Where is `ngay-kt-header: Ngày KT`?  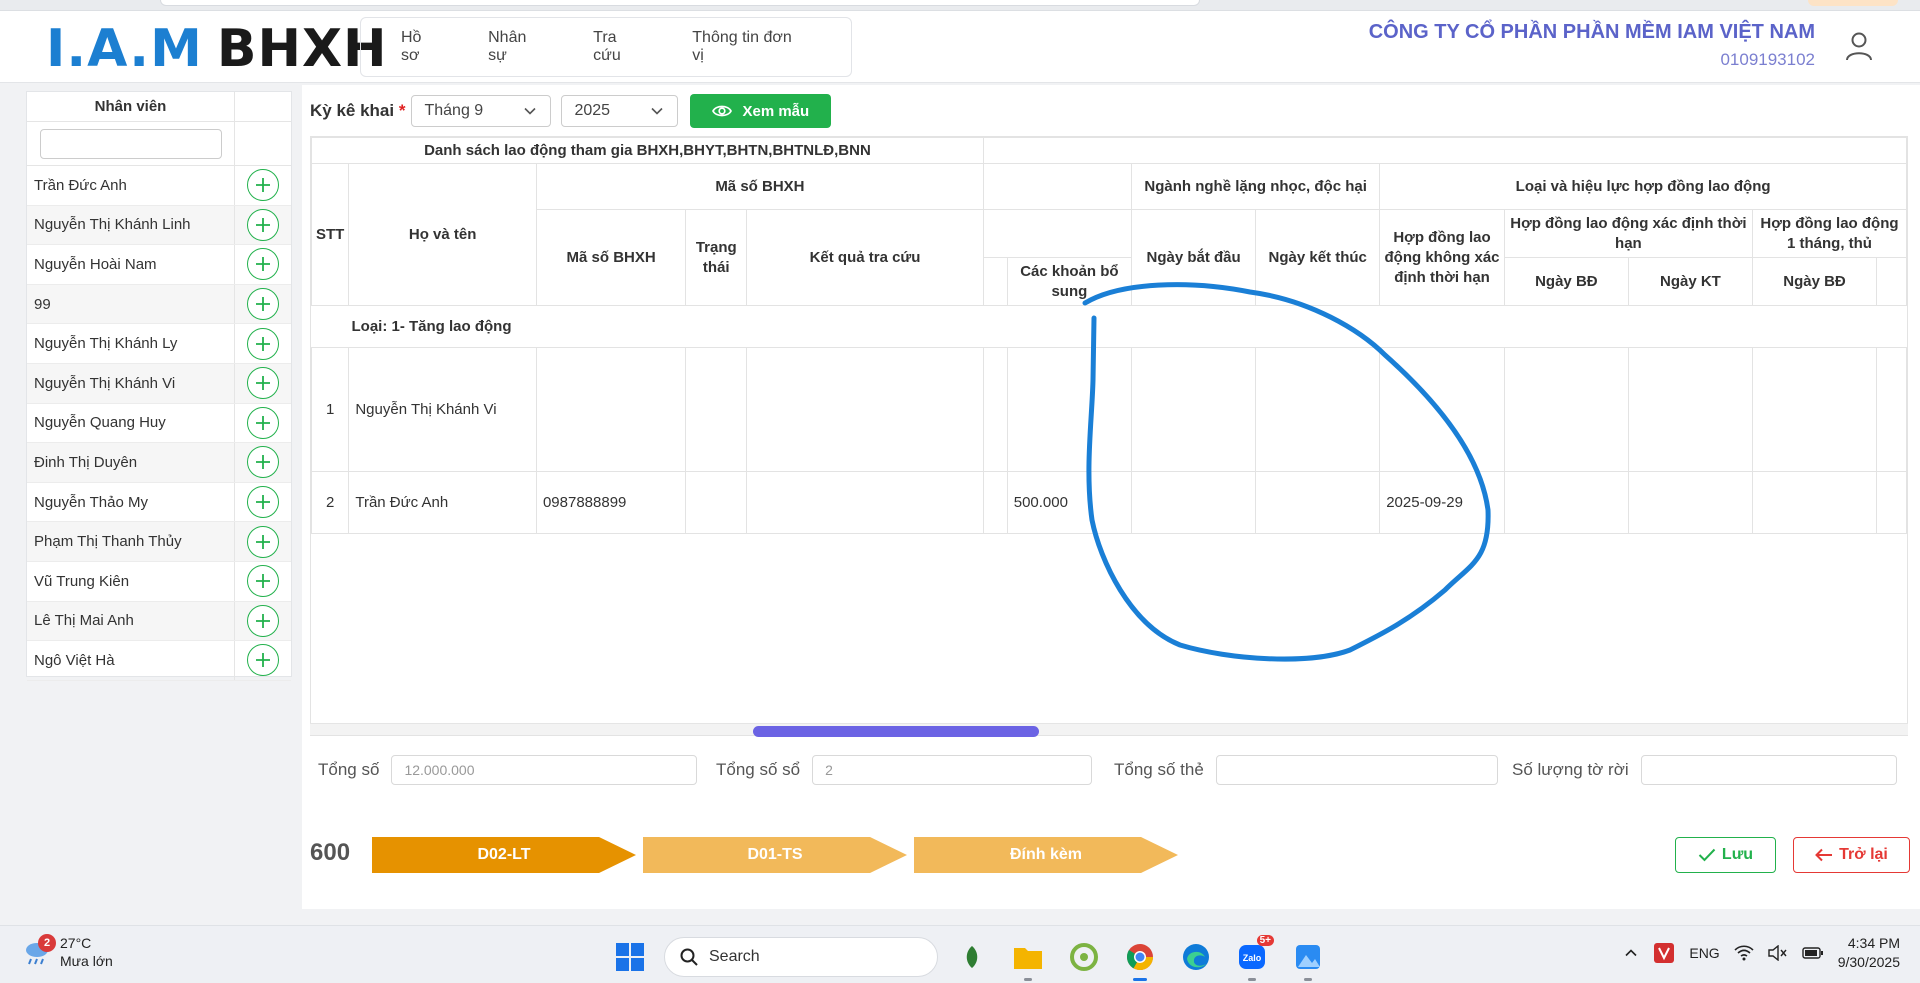 ngay-kt-header: Ngày KT is located at coordinates (1690, 281).